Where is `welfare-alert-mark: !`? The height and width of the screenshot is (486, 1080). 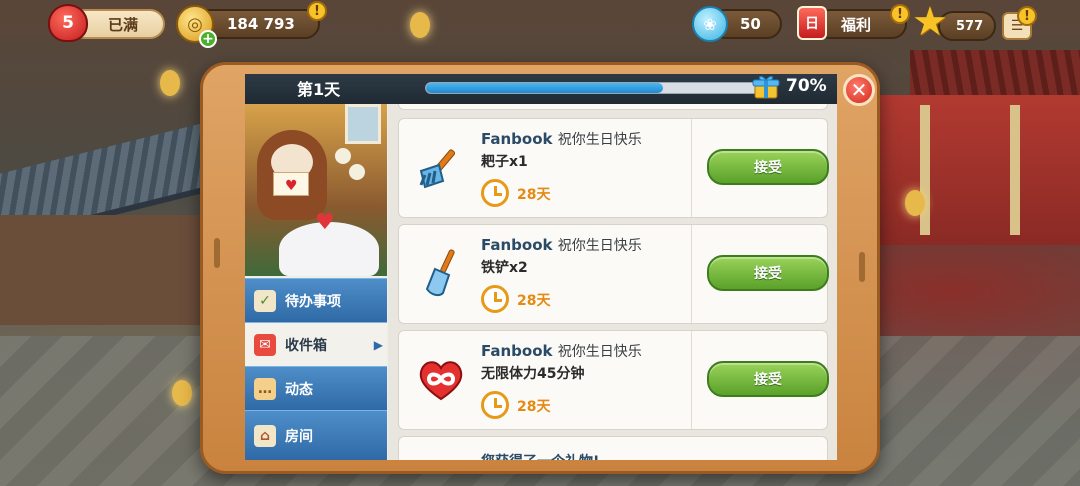
welfare-alert-mark: ! is located at coordinates (900, 14).